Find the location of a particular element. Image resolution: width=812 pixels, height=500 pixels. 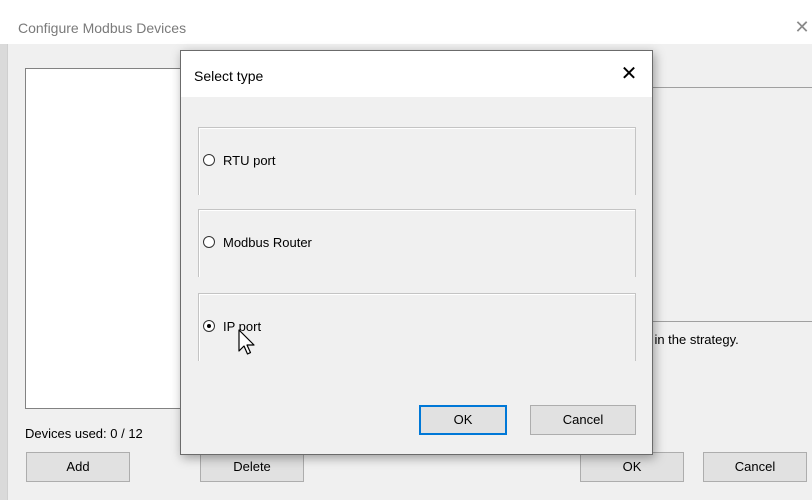

device-details-panel is located at coordinates (732, 204).